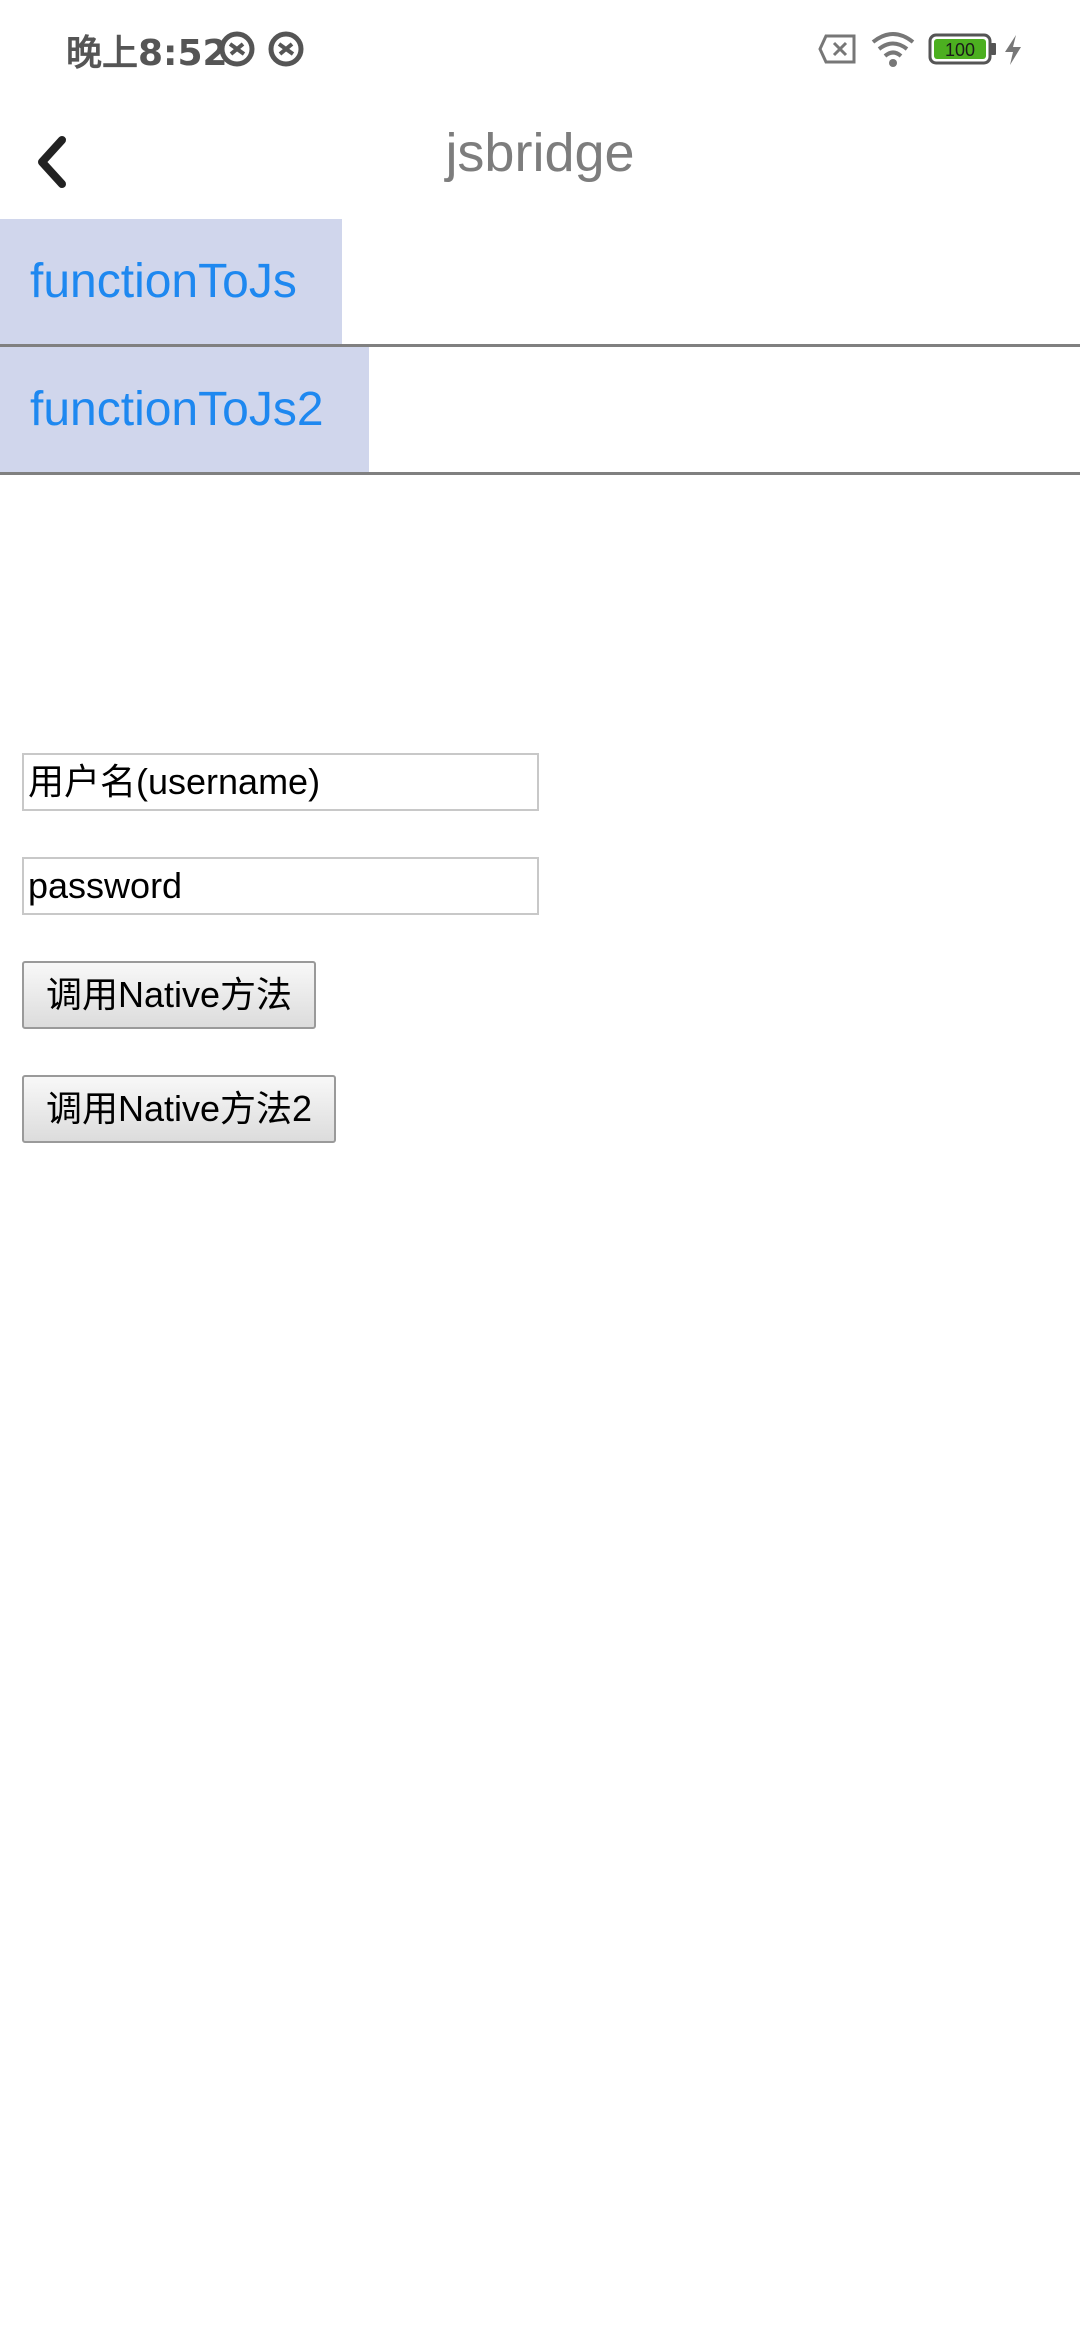  What do you see at coordinates (280, 782) in the screenshot?
I see `username-input` at bounding box center [280, 782].